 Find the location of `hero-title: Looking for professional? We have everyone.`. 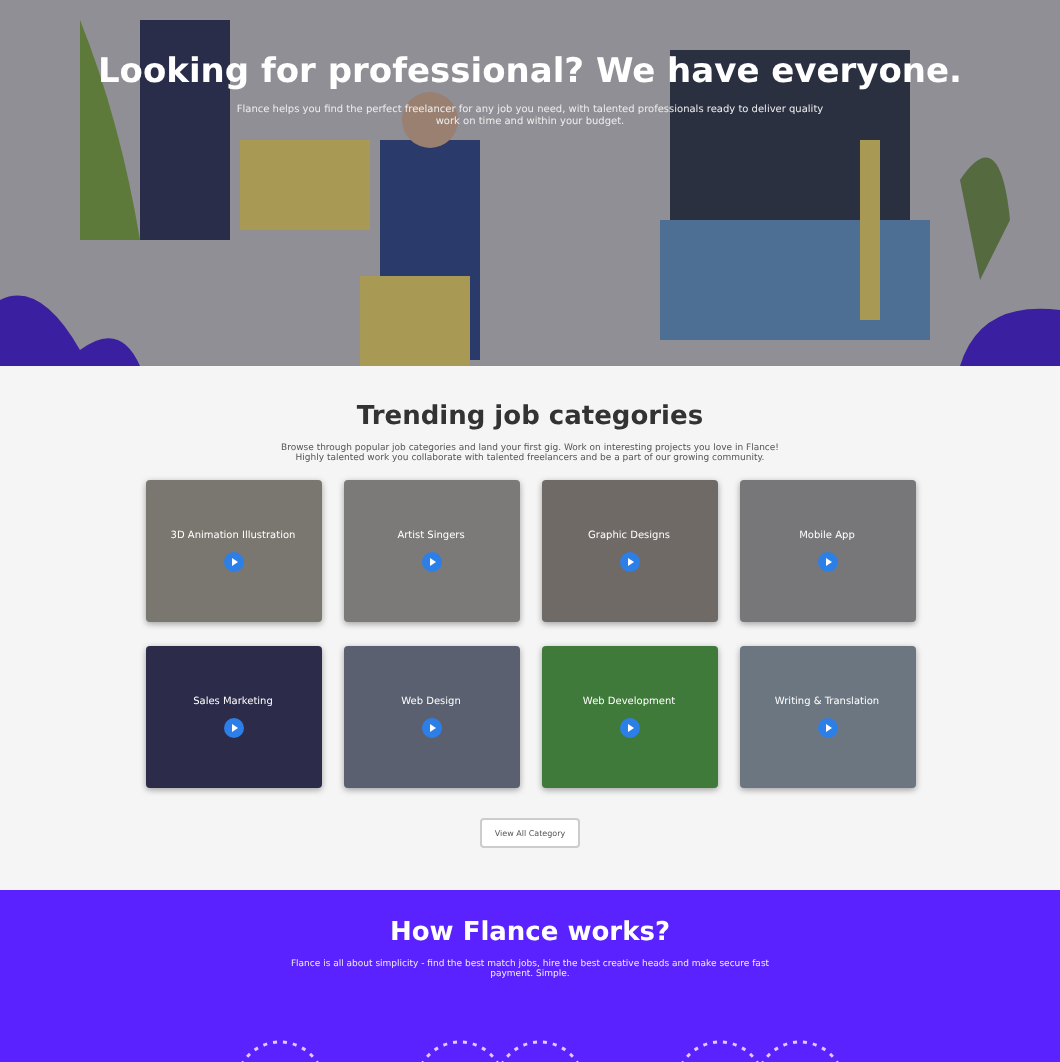

hero-title: Looking for professional? We have everyone. is located at coordinates (530, 72).